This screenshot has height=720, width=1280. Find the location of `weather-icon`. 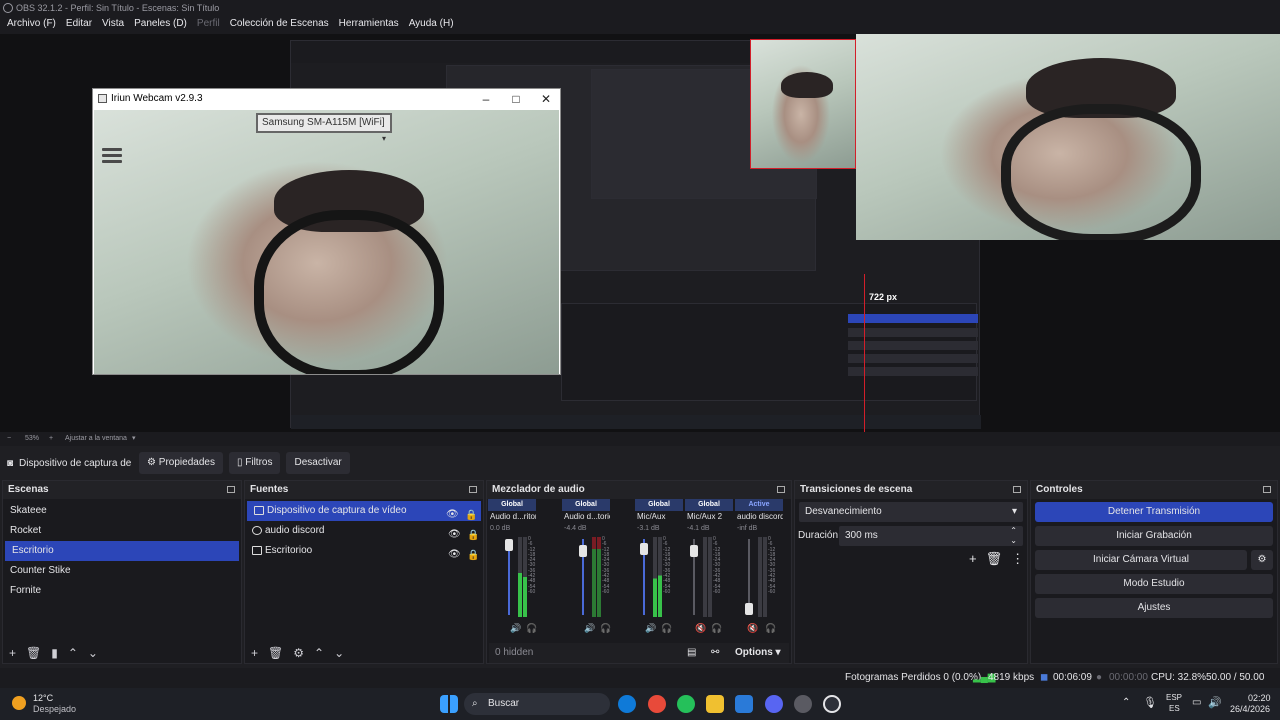

weather-icon is located at coordinates (19, 703).